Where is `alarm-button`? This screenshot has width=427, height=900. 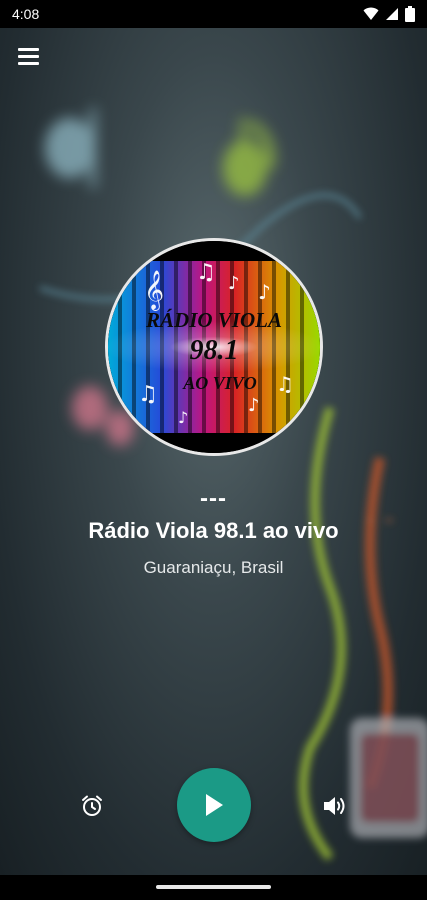 alarm-button is located at coordinates (92, 806).